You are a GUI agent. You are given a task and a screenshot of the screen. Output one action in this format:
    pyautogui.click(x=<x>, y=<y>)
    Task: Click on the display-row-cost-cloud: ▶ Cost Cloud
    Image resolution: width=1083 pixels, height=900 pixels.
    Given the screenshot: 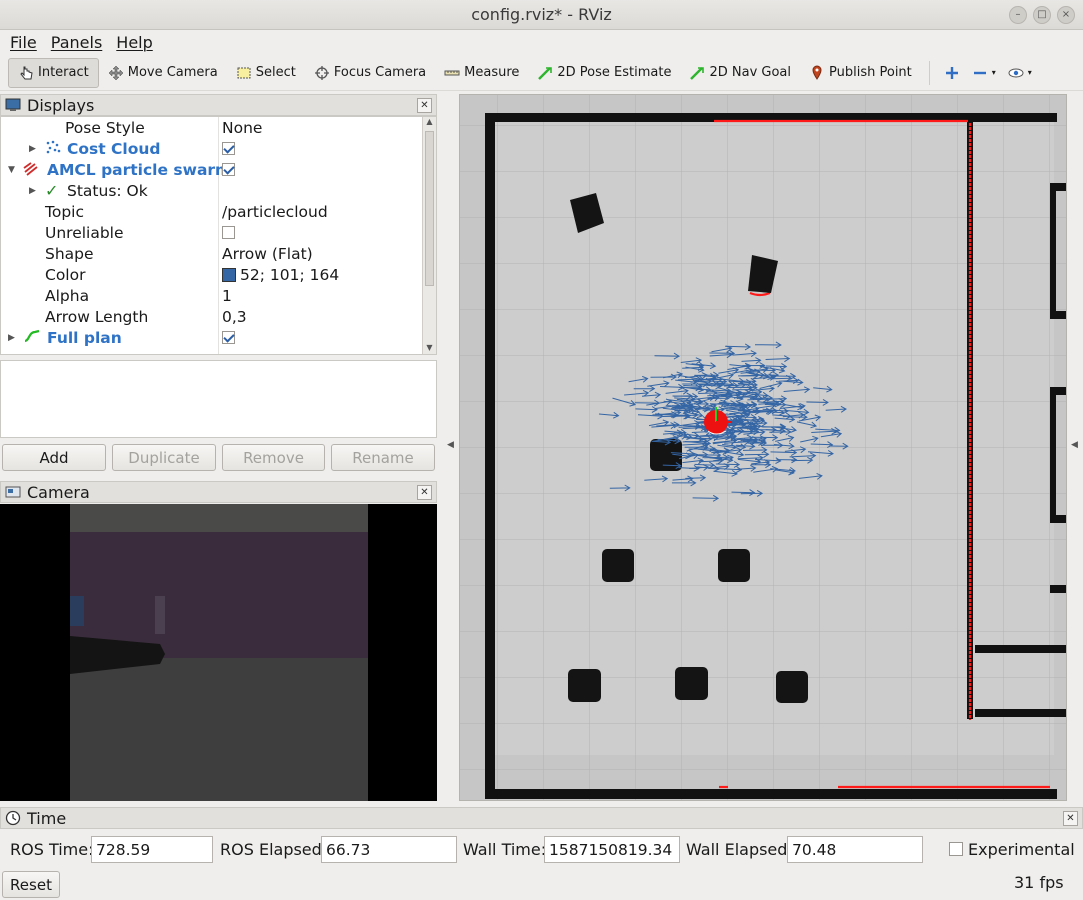 What is the action you would take?
    pyautogui.click(x=212, y=148)
    